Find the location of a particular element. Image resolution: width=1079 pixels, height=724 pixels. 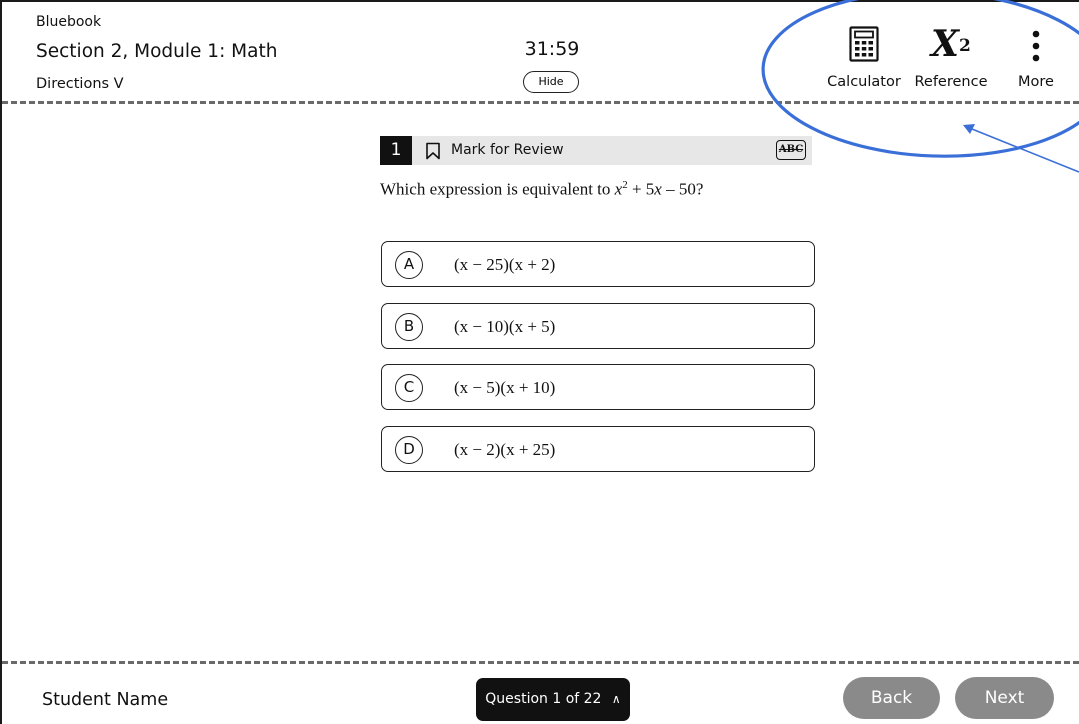

calculator-label: Calculator is located at coordinates (864, 82).